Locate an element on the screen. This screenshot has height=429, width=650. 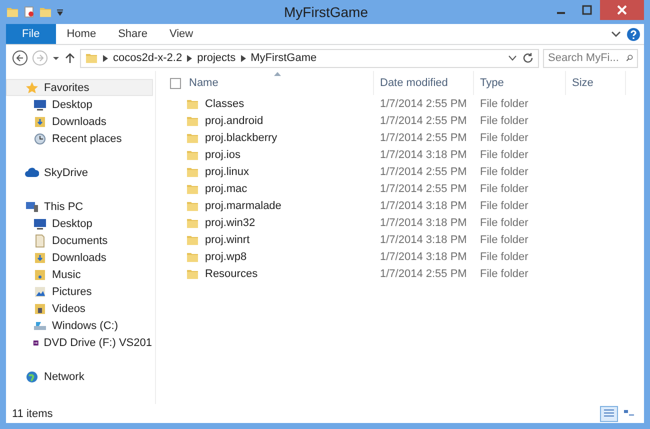
file-name: proj.ios is located at coordinates (269, 154).